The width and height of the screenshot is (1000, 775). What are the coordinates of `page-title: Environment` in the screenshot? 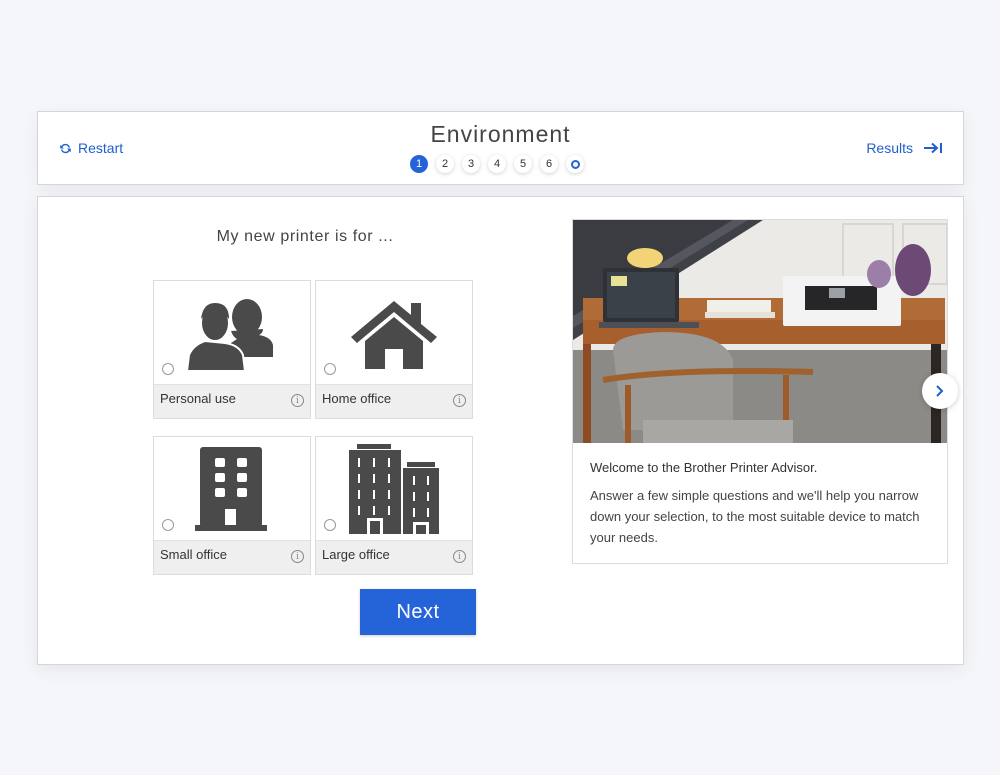 It's located at (500, 134).